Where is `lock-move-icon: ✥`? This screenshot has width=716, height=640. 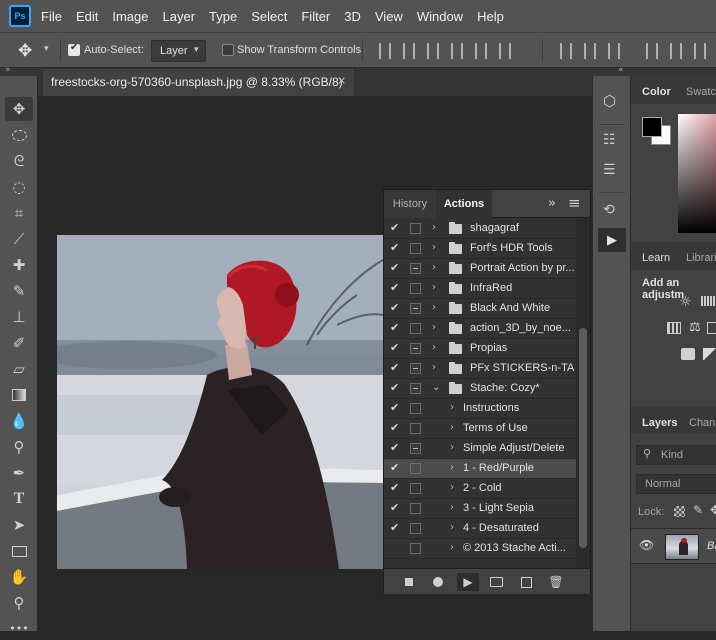 lock-move-icon: ✥ is located at coordinates (713, 510).